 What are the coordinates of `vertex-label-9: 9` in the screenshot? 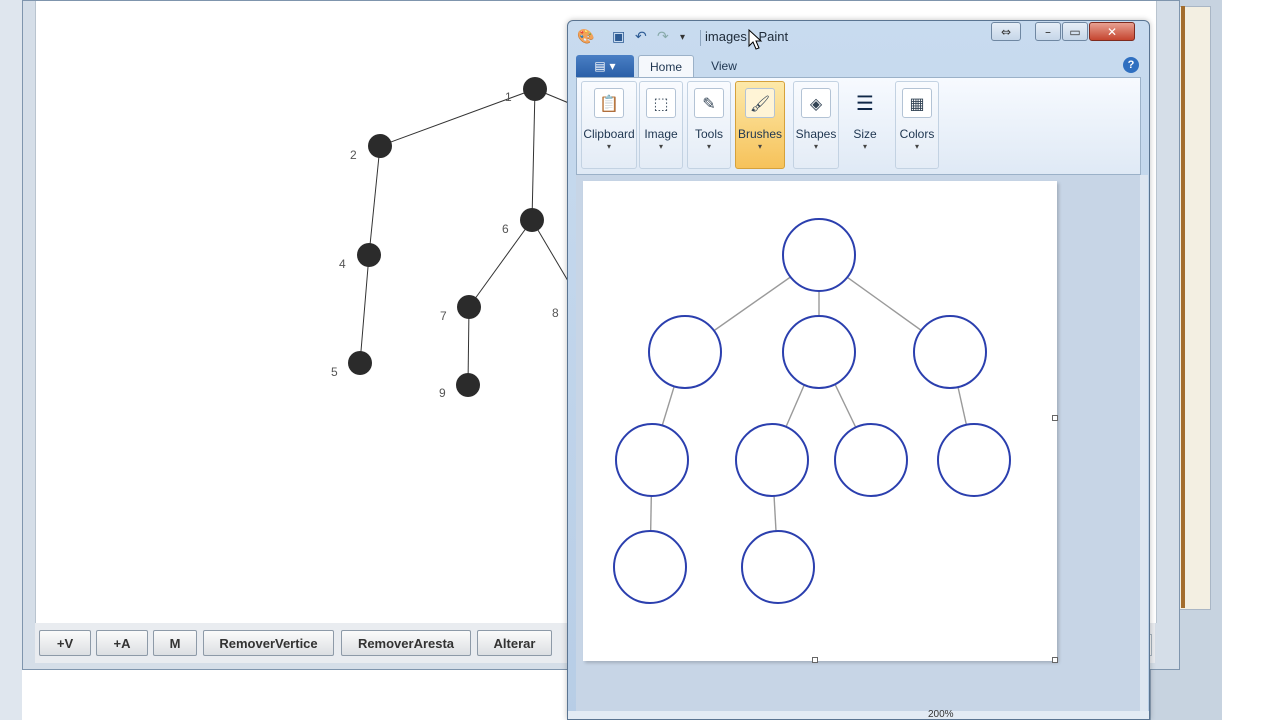 It's located at (442, 393).